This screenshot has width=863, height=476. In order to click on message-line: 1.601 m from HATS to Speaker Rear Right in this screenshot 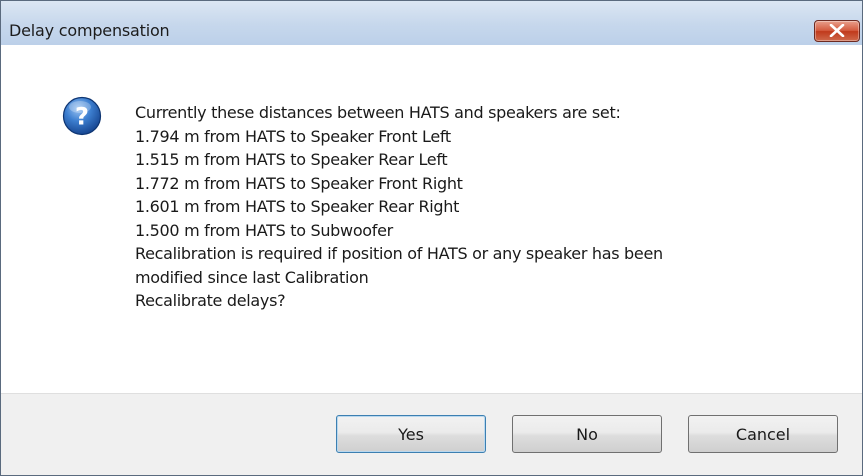, I will do `click(297, 206)`.